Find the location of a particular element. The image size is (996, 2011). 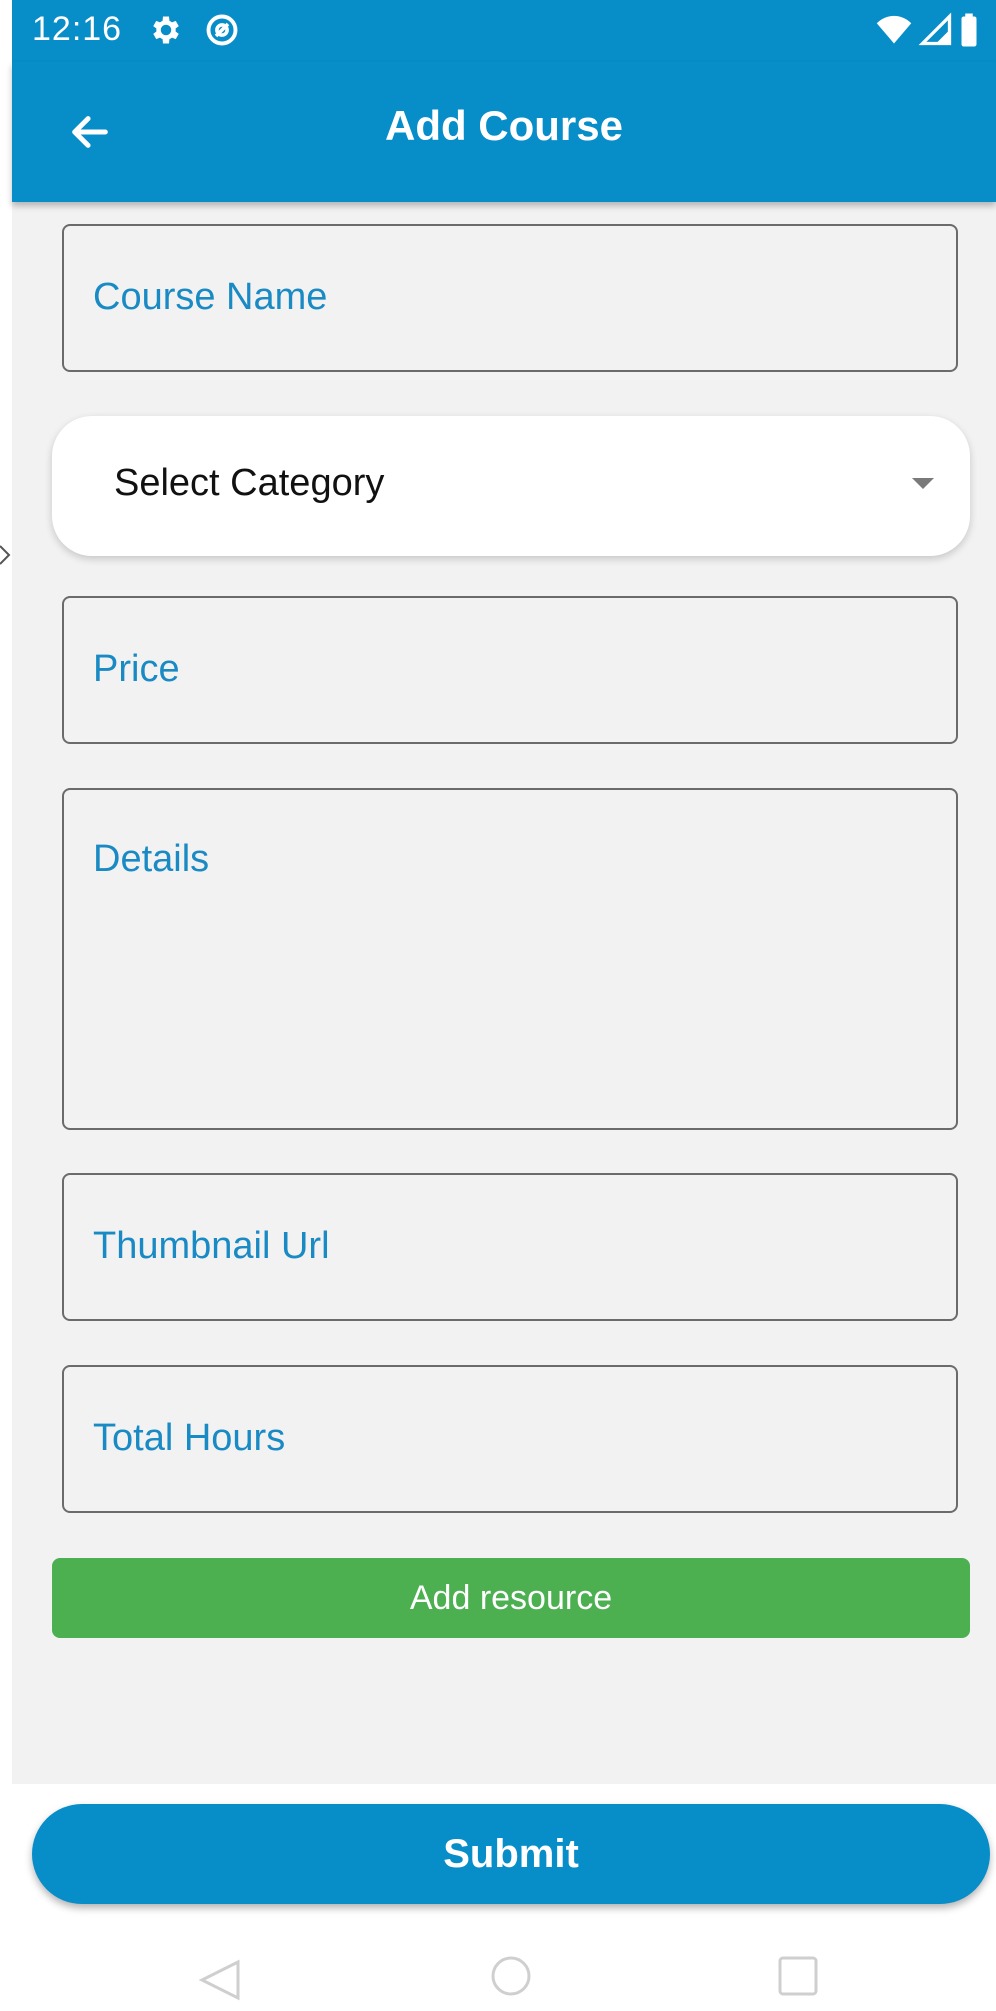

category-select-value: Select Category is located at coordinates (249, 483).